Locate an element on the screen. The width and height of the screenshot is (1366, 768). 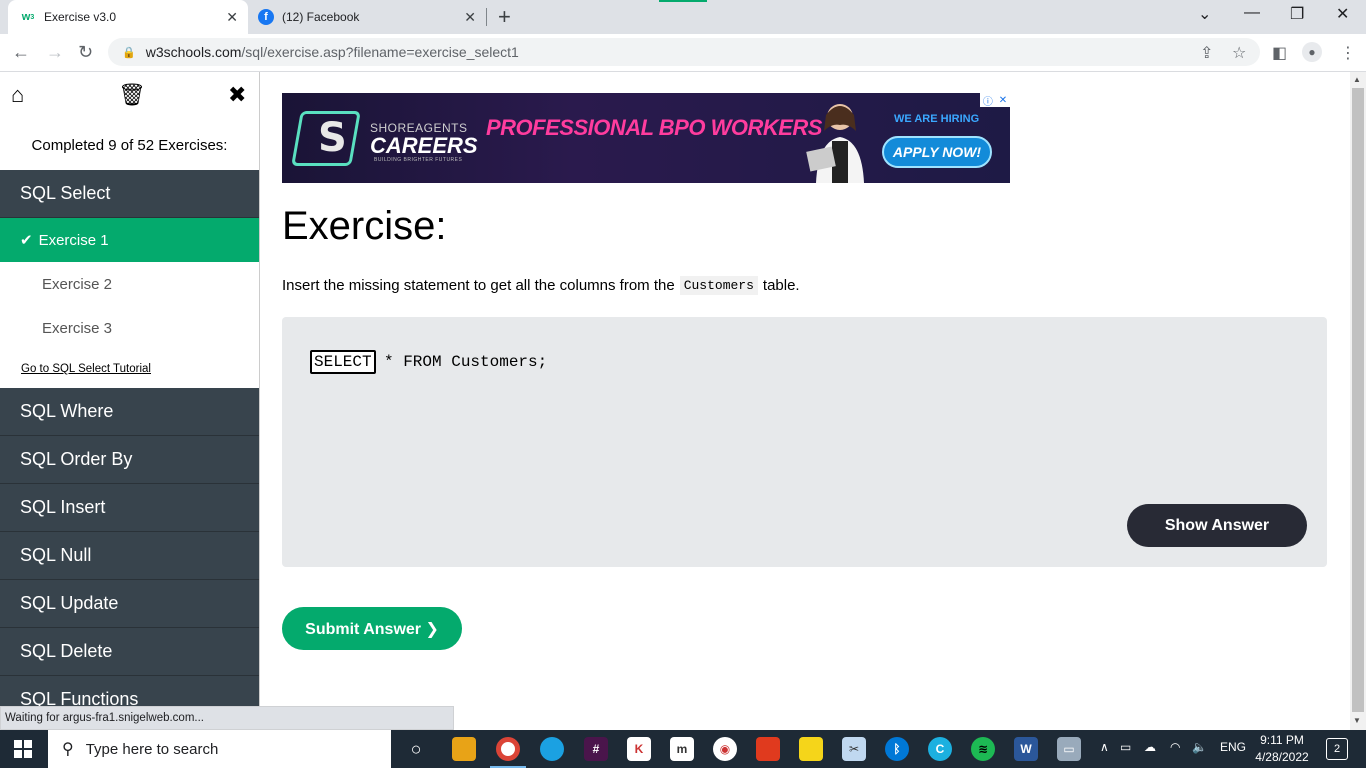
volume-icon: 🔈 is located at coordinates (1199, 747).